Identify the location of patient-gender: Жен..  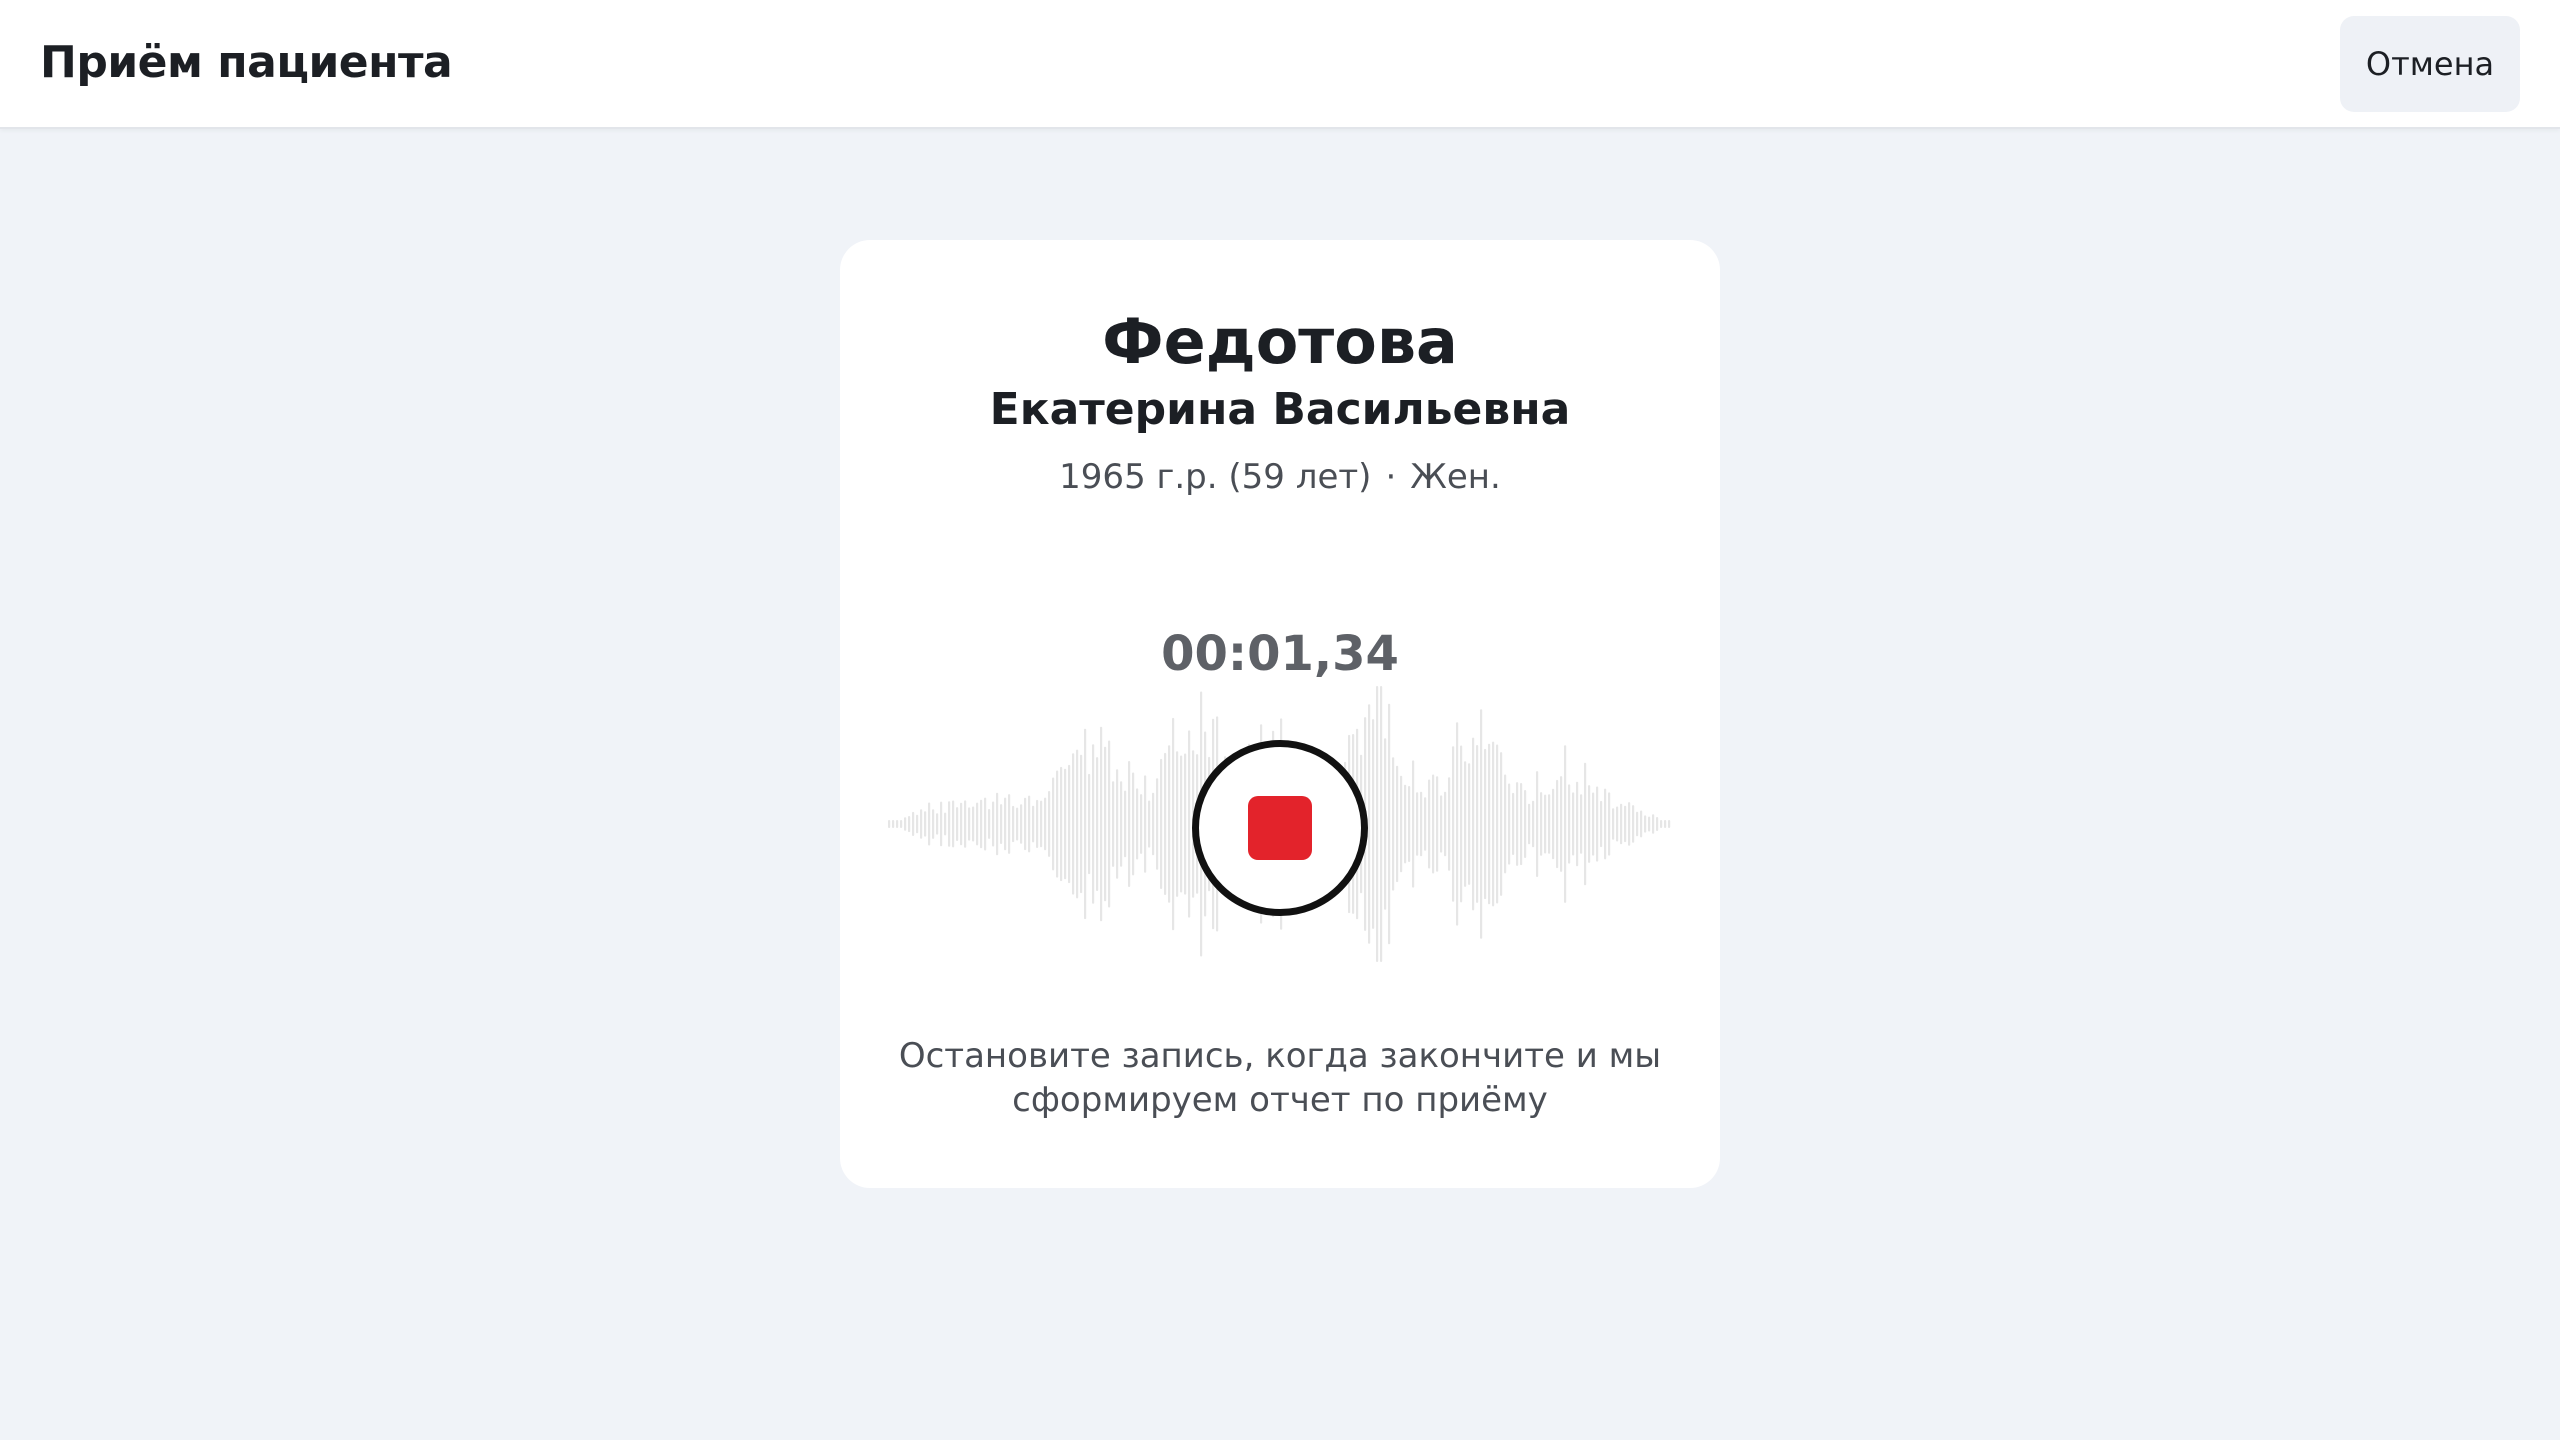
(1455, 477).